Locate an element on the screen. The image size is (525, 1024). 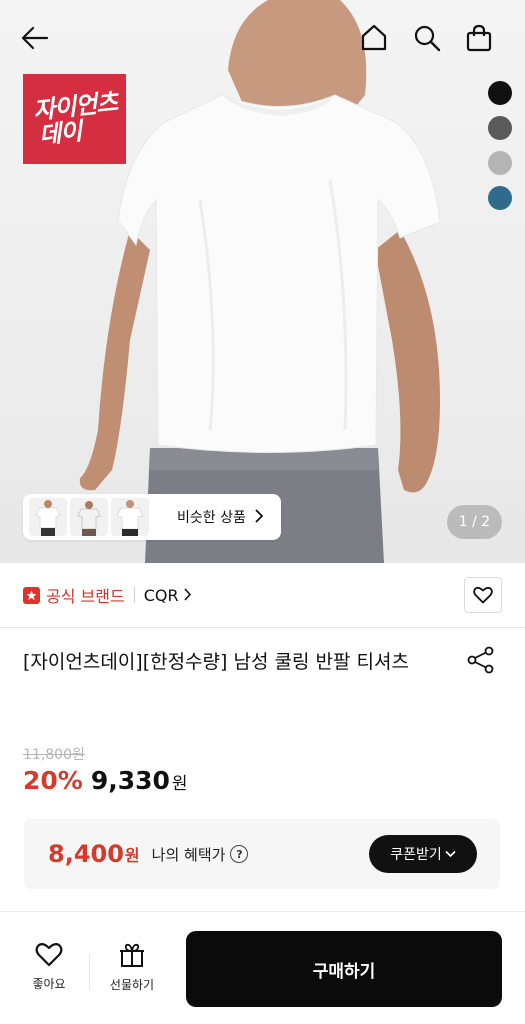
similar-products-button: 비슷한 상품 is located at coordinates (152, 517).